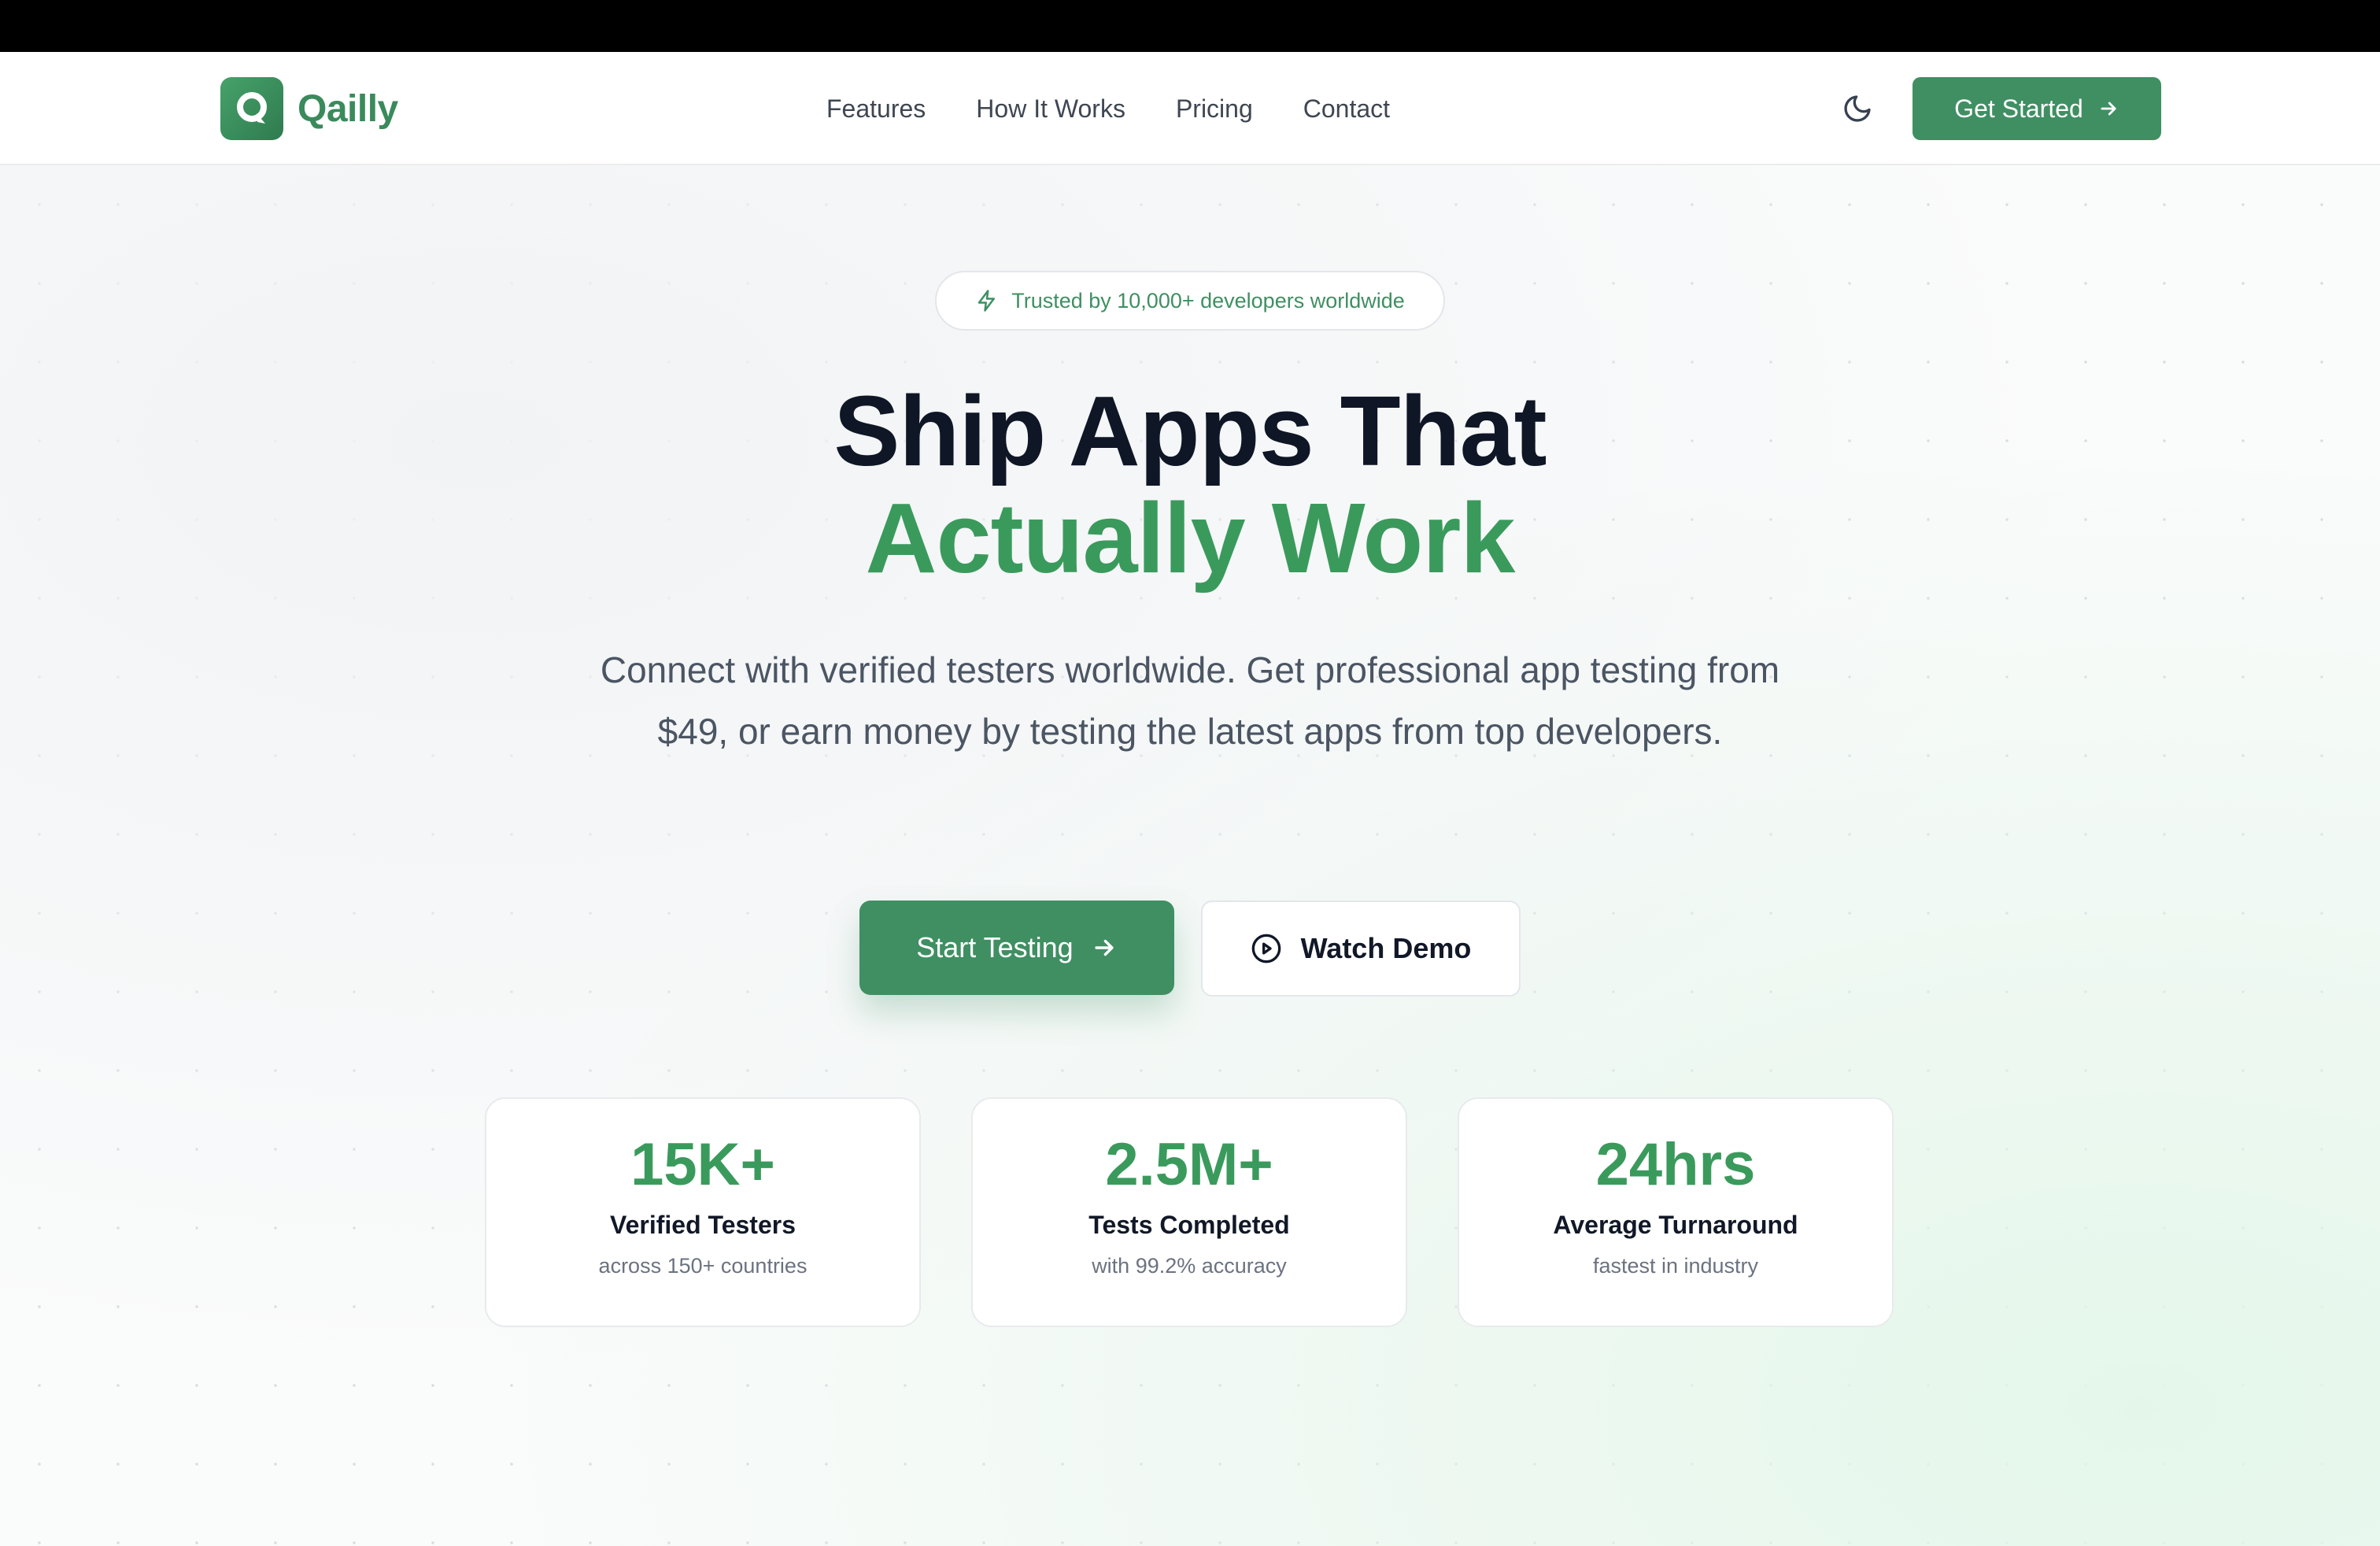 The image size is (2380, 1546). Describe the element at coordinates (1189, 1225) in the screenshot. I see `stat-label: Tests Completed` at that location.